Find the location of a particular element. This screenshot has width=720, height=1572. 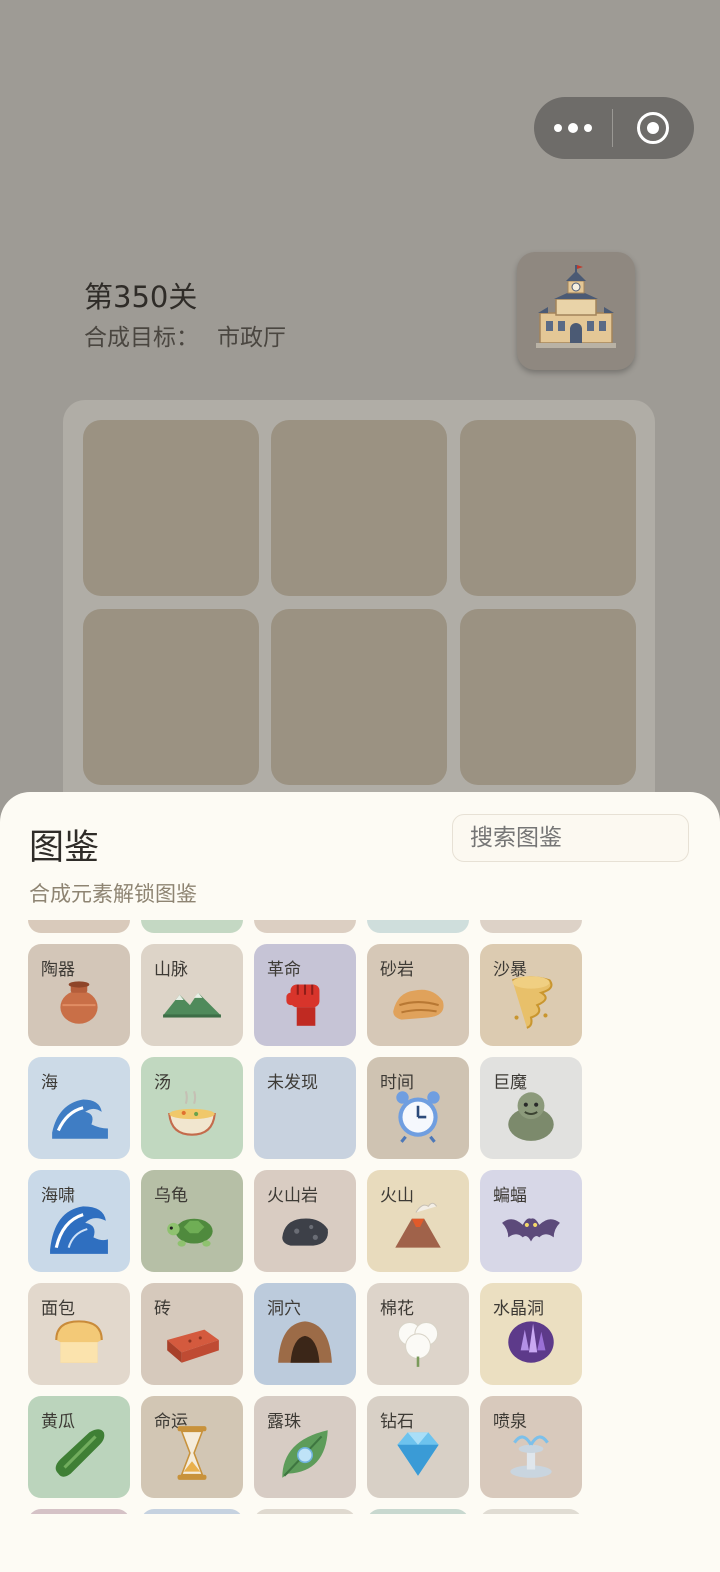

more-options-icon is located at coordinates (573, 127).